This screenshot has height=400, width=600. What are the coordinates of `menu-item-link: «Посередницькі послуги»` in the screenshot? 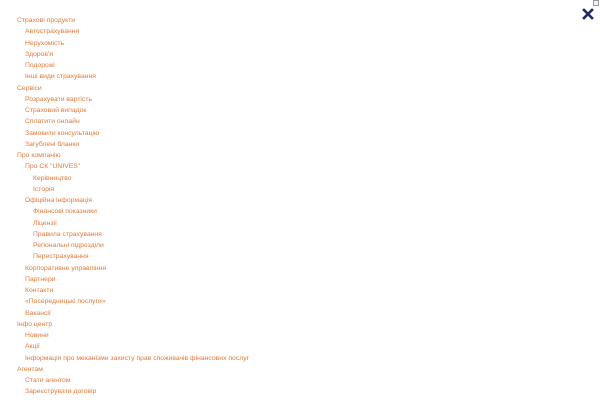 It's located at (300, 301).